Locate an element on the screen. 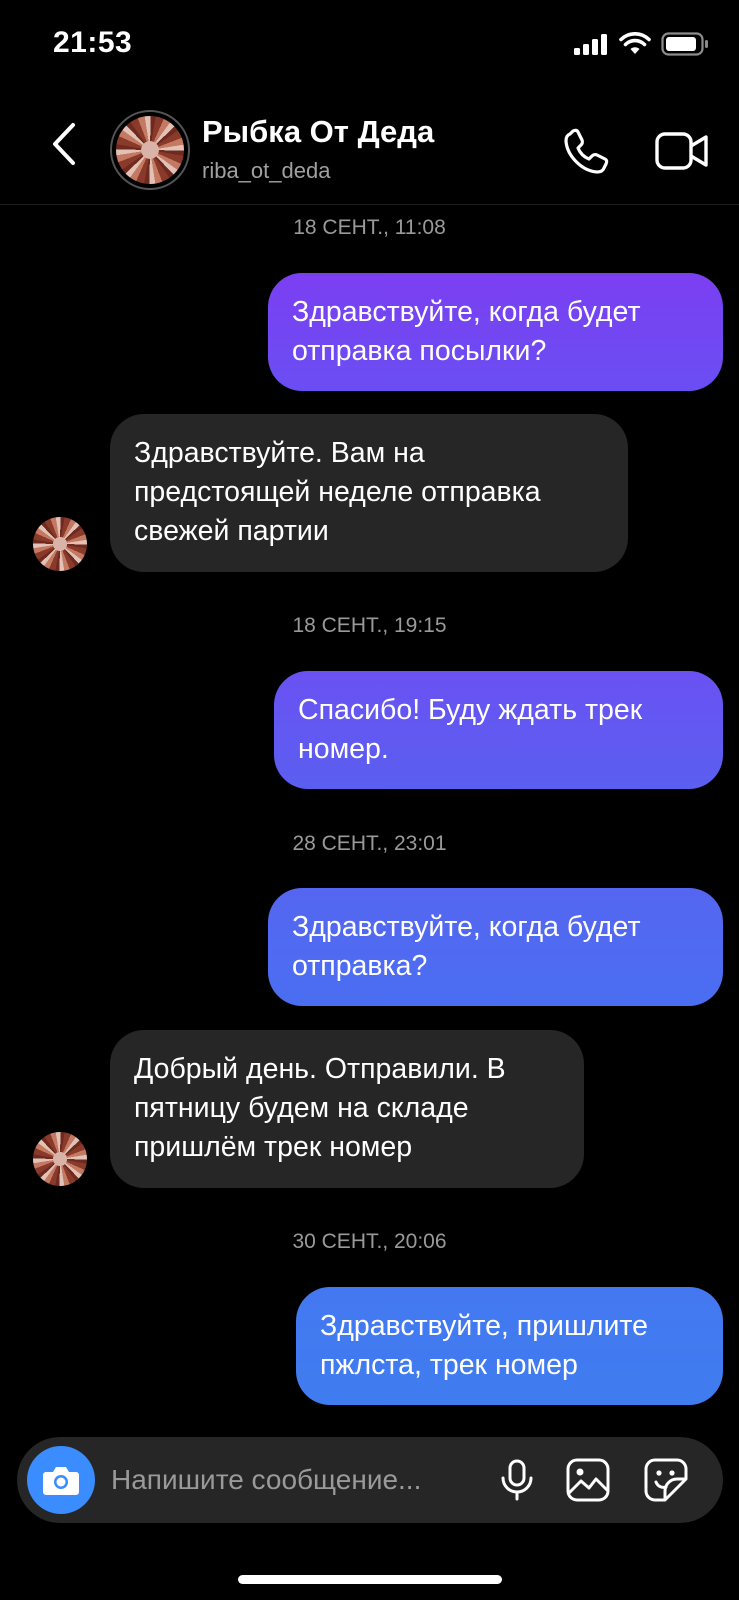 The image size is (739, 1600). camera-button is located at coordinates (61, 1480).